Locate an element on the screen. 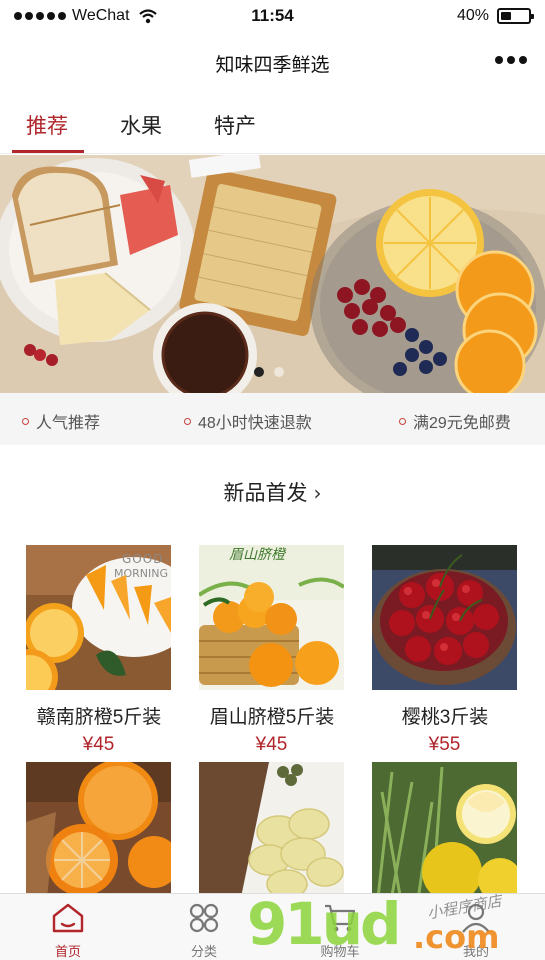  status-bar: WeChat 11:54 40% is located at coordinates (272, 17).